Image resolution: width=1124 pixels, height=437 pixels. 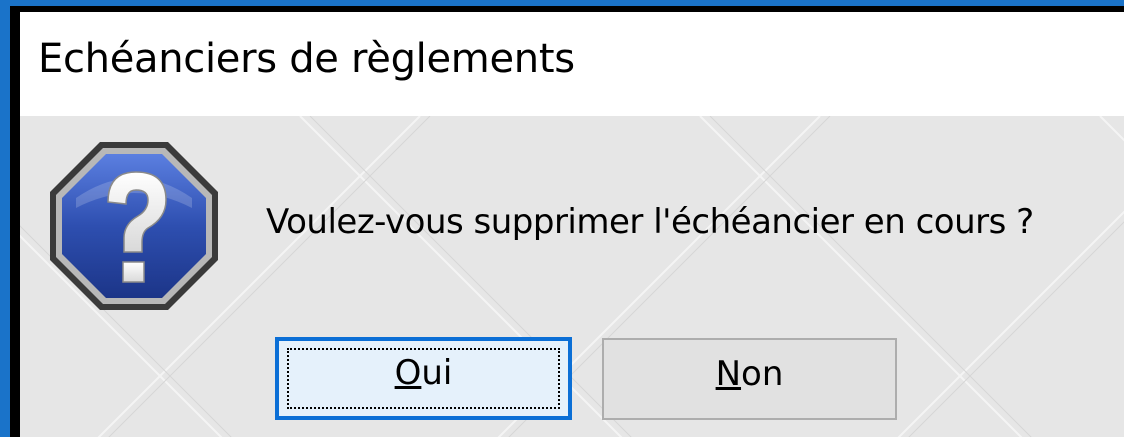 I want to click on no-accelerator: N, so click(x=728, y=374).